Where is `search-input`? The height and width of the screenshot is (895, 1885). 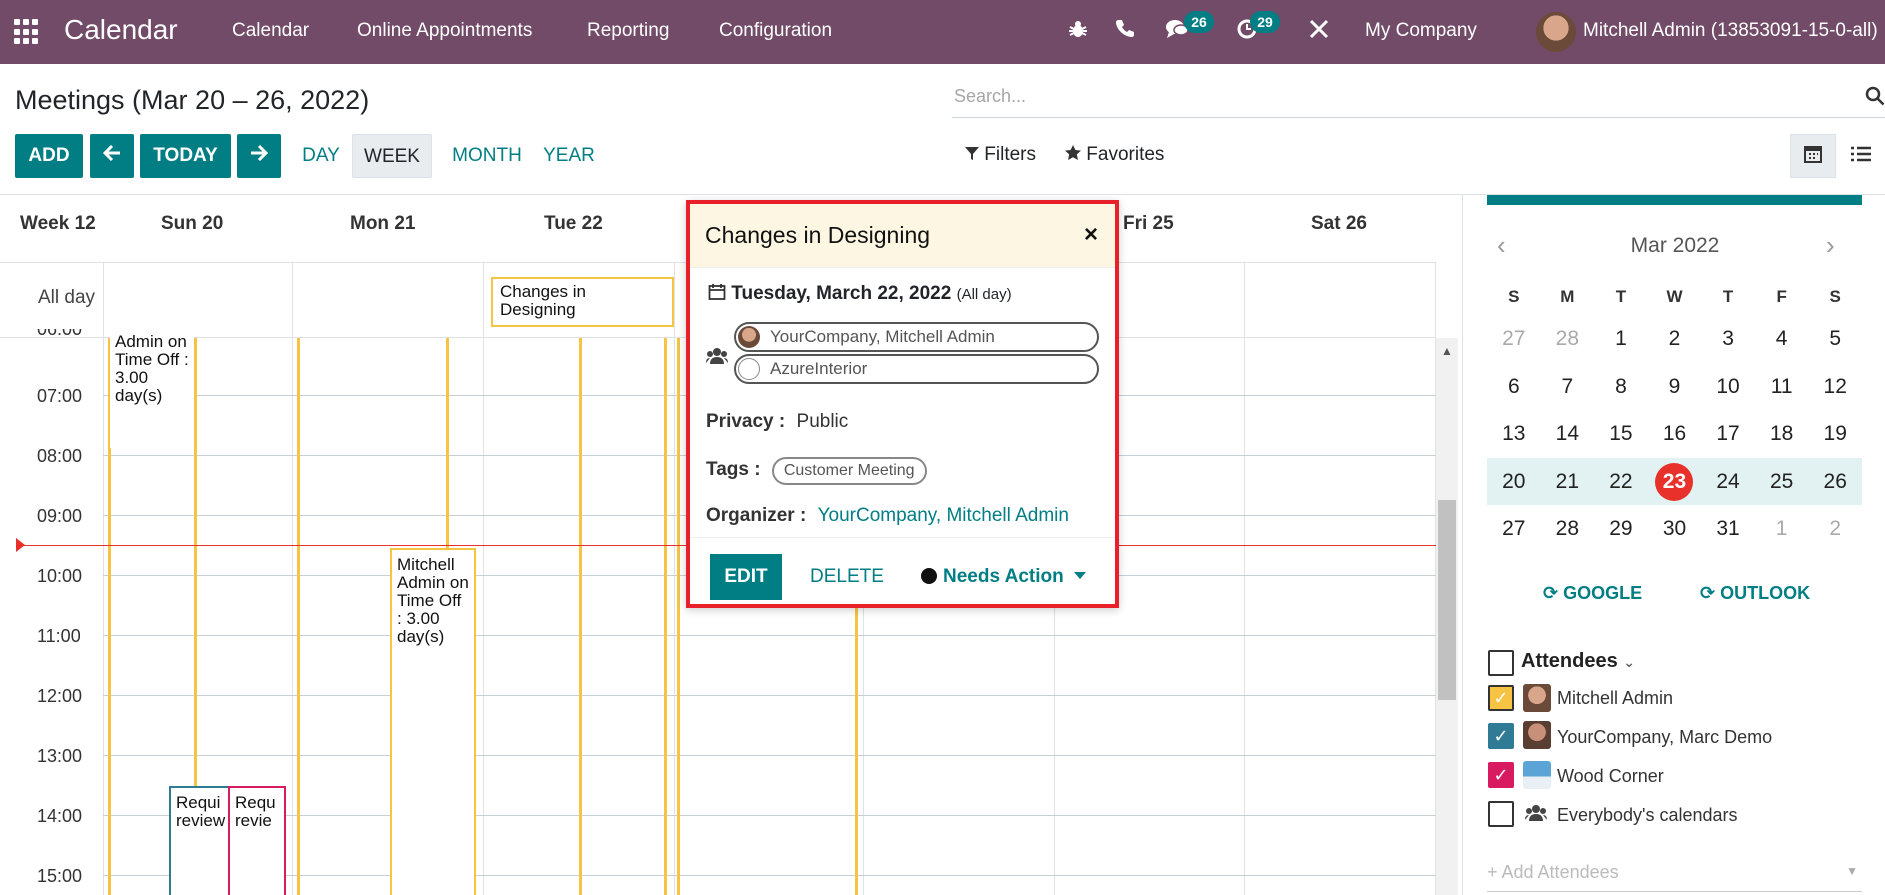
search-input is located at coordinates (1394, 96).